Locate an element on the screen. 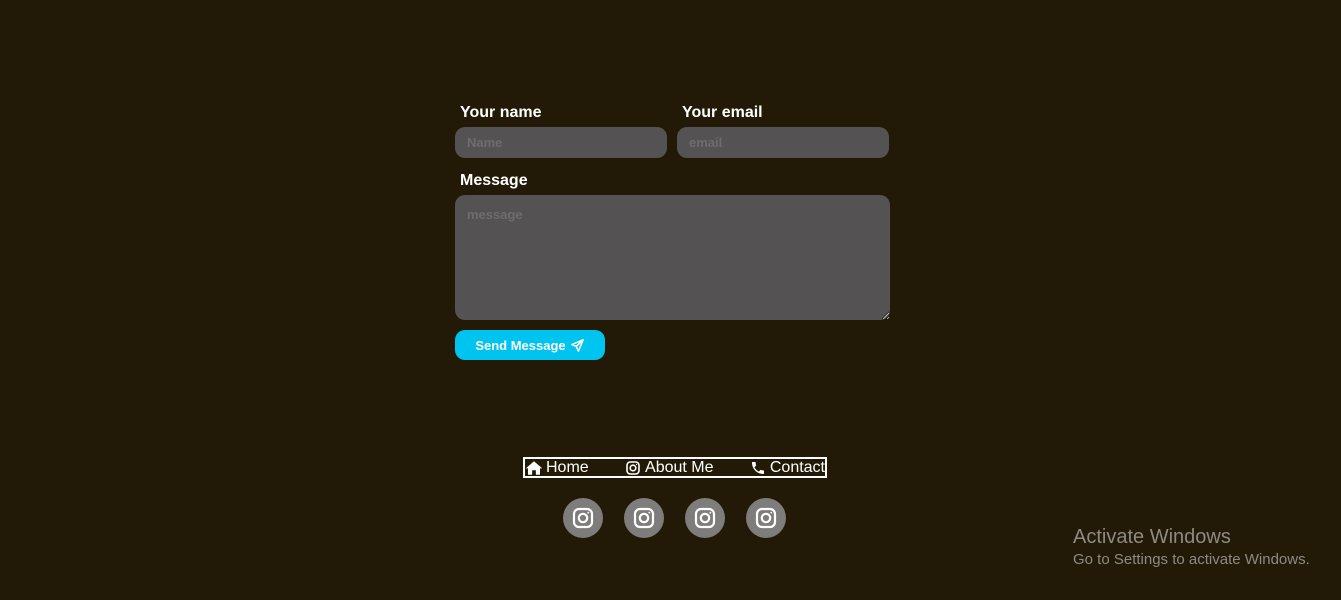 The height and width of the screenshot is (600, 1341). paper-plane-icon is located at coordinates (577, 345).